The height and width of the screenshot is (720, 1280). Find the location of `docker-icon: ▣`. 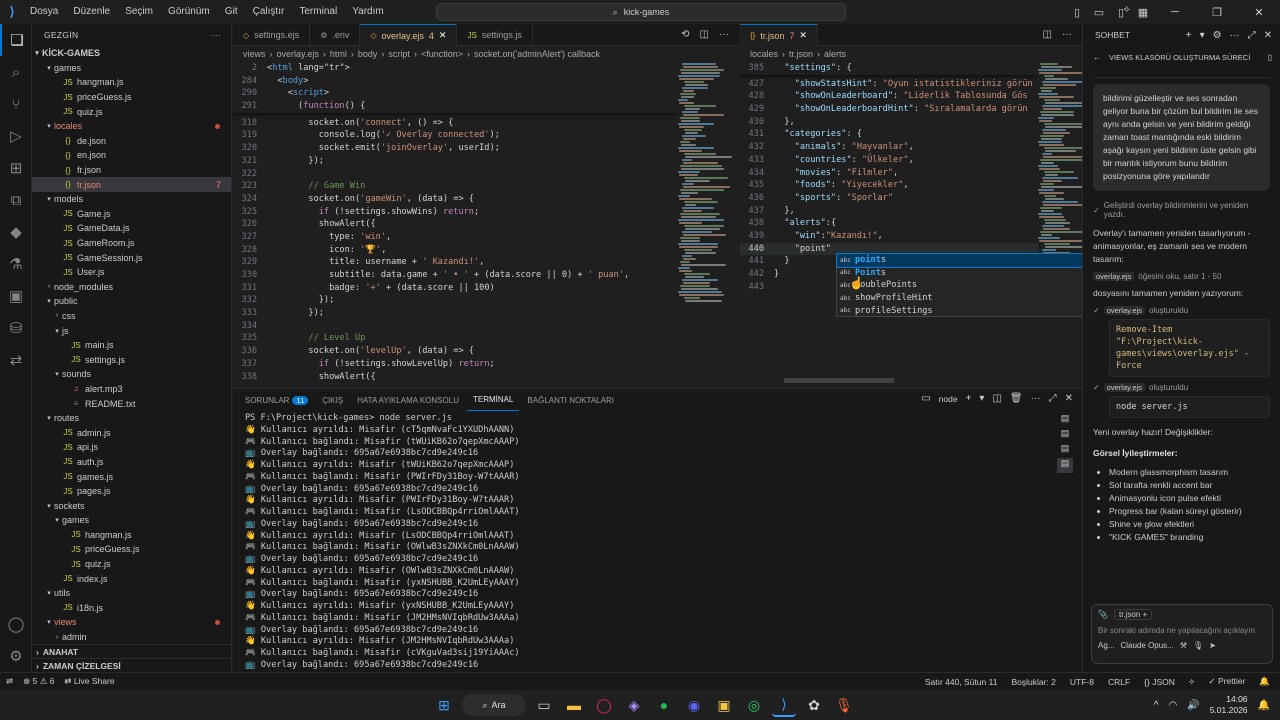

docker-icon: ▣ is located at coordinates (16, 296).